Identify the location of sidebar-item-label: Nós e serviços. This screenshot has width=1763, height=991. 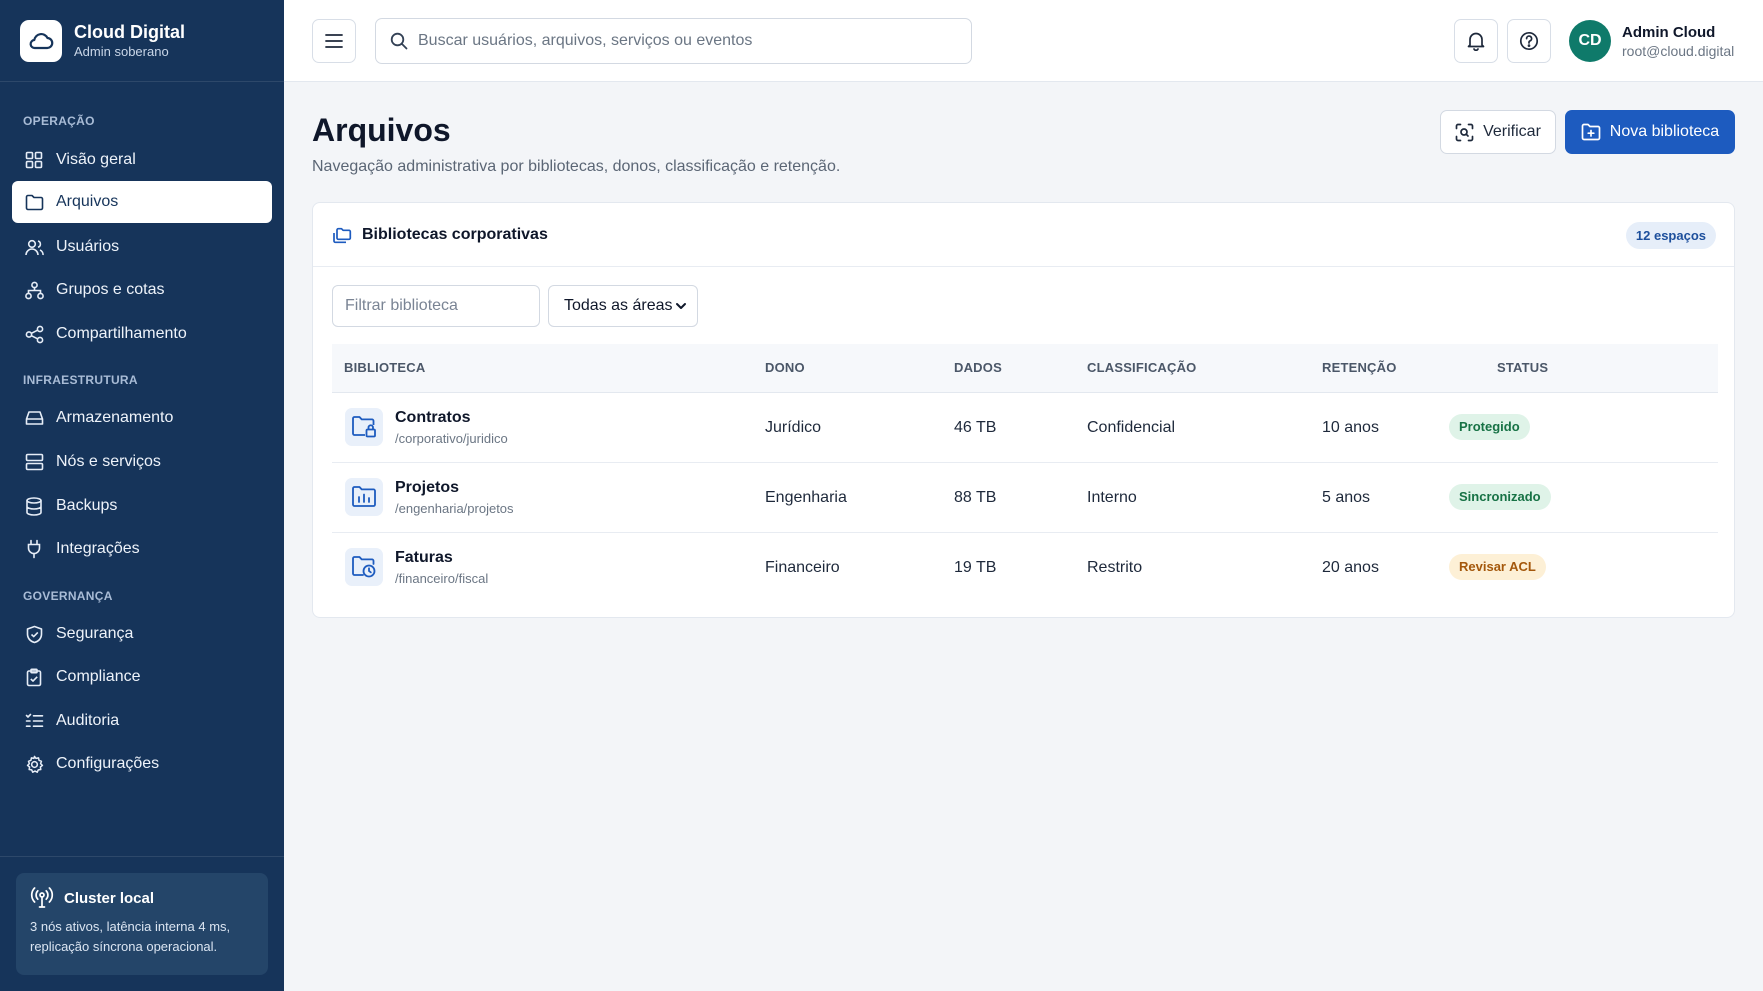
(108, 461).